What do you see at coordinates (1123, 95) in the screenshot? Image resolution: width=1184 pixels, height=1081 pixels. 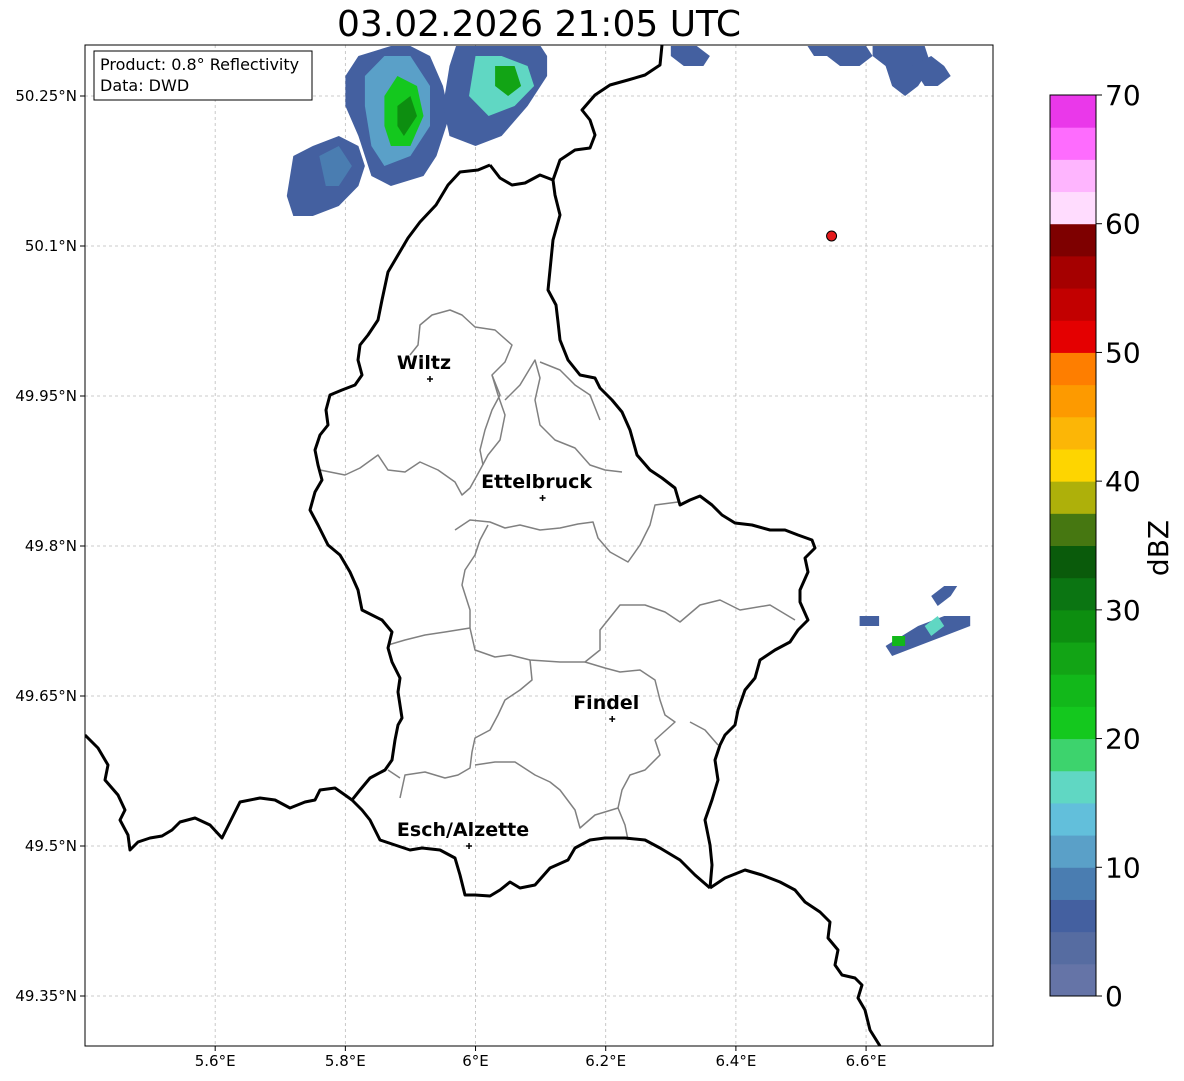 I see `colorbar-tick-label: 70` at bounding box center [1123, 95].